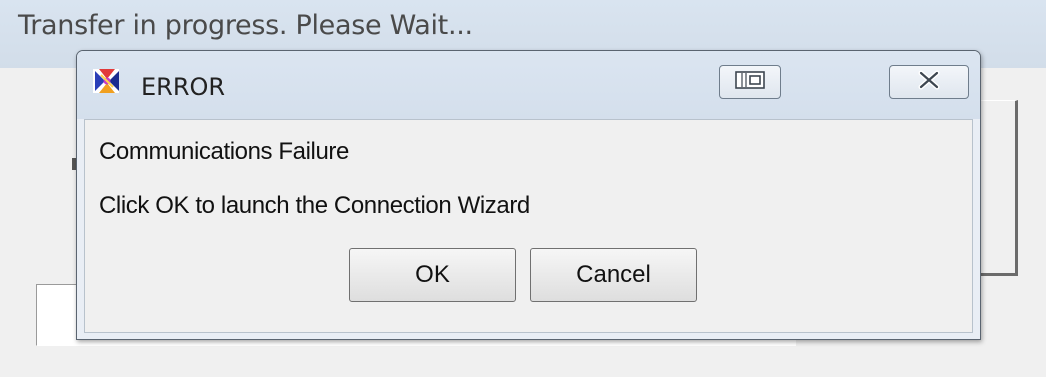  Describe the element at coordinates (613, 275) in the screenshot. I see `cancel-button: Cancel` at that location.